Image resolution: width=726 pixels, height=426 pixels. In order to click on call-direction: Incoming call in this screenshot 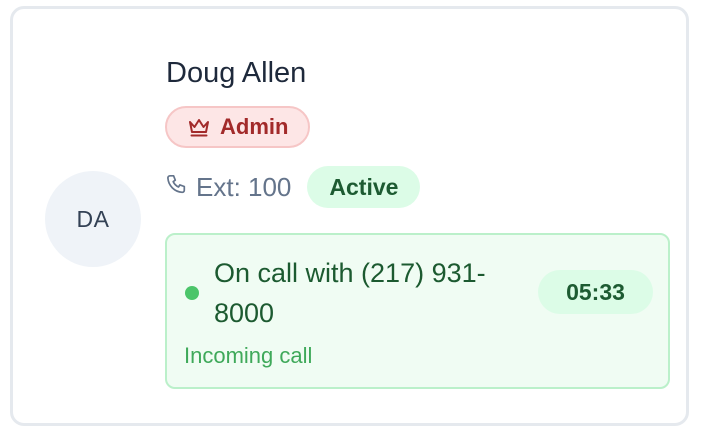, I will do `click(248, 355)`.